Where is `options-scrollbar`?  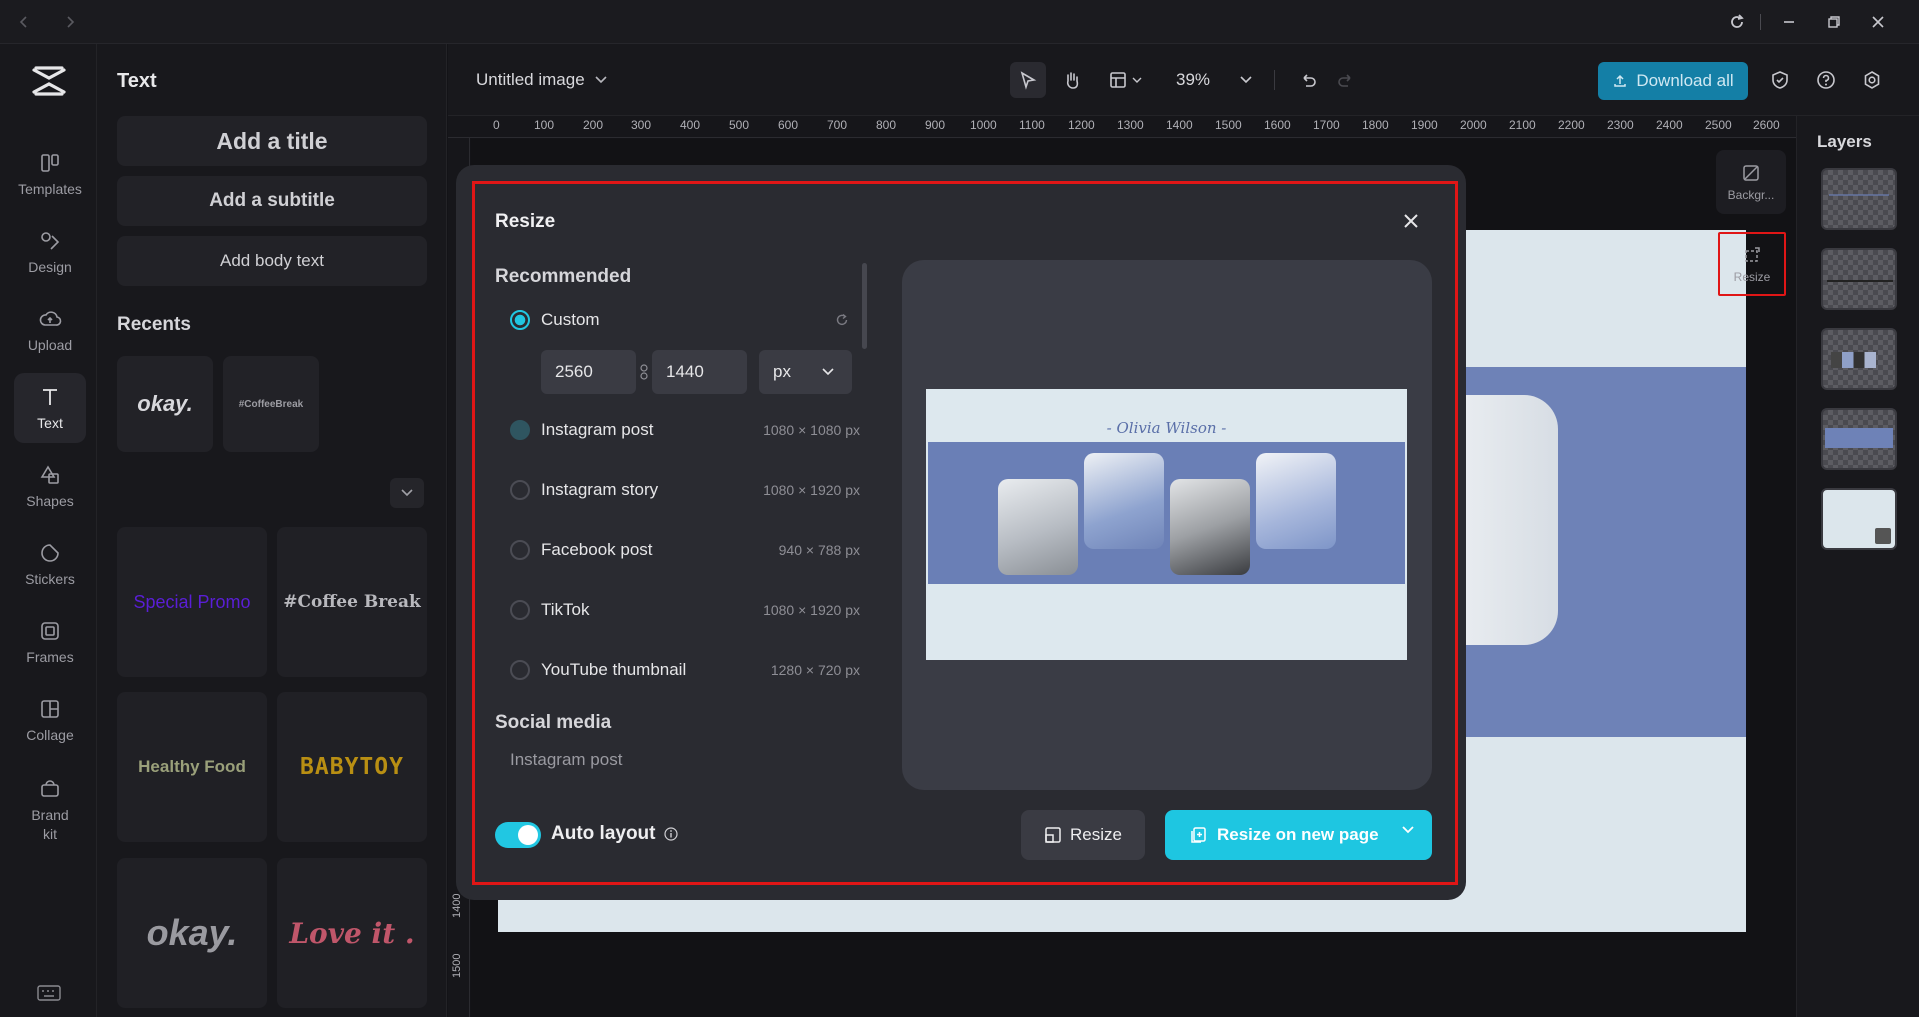 options-scrollbar is located at coordinates (864, 306).